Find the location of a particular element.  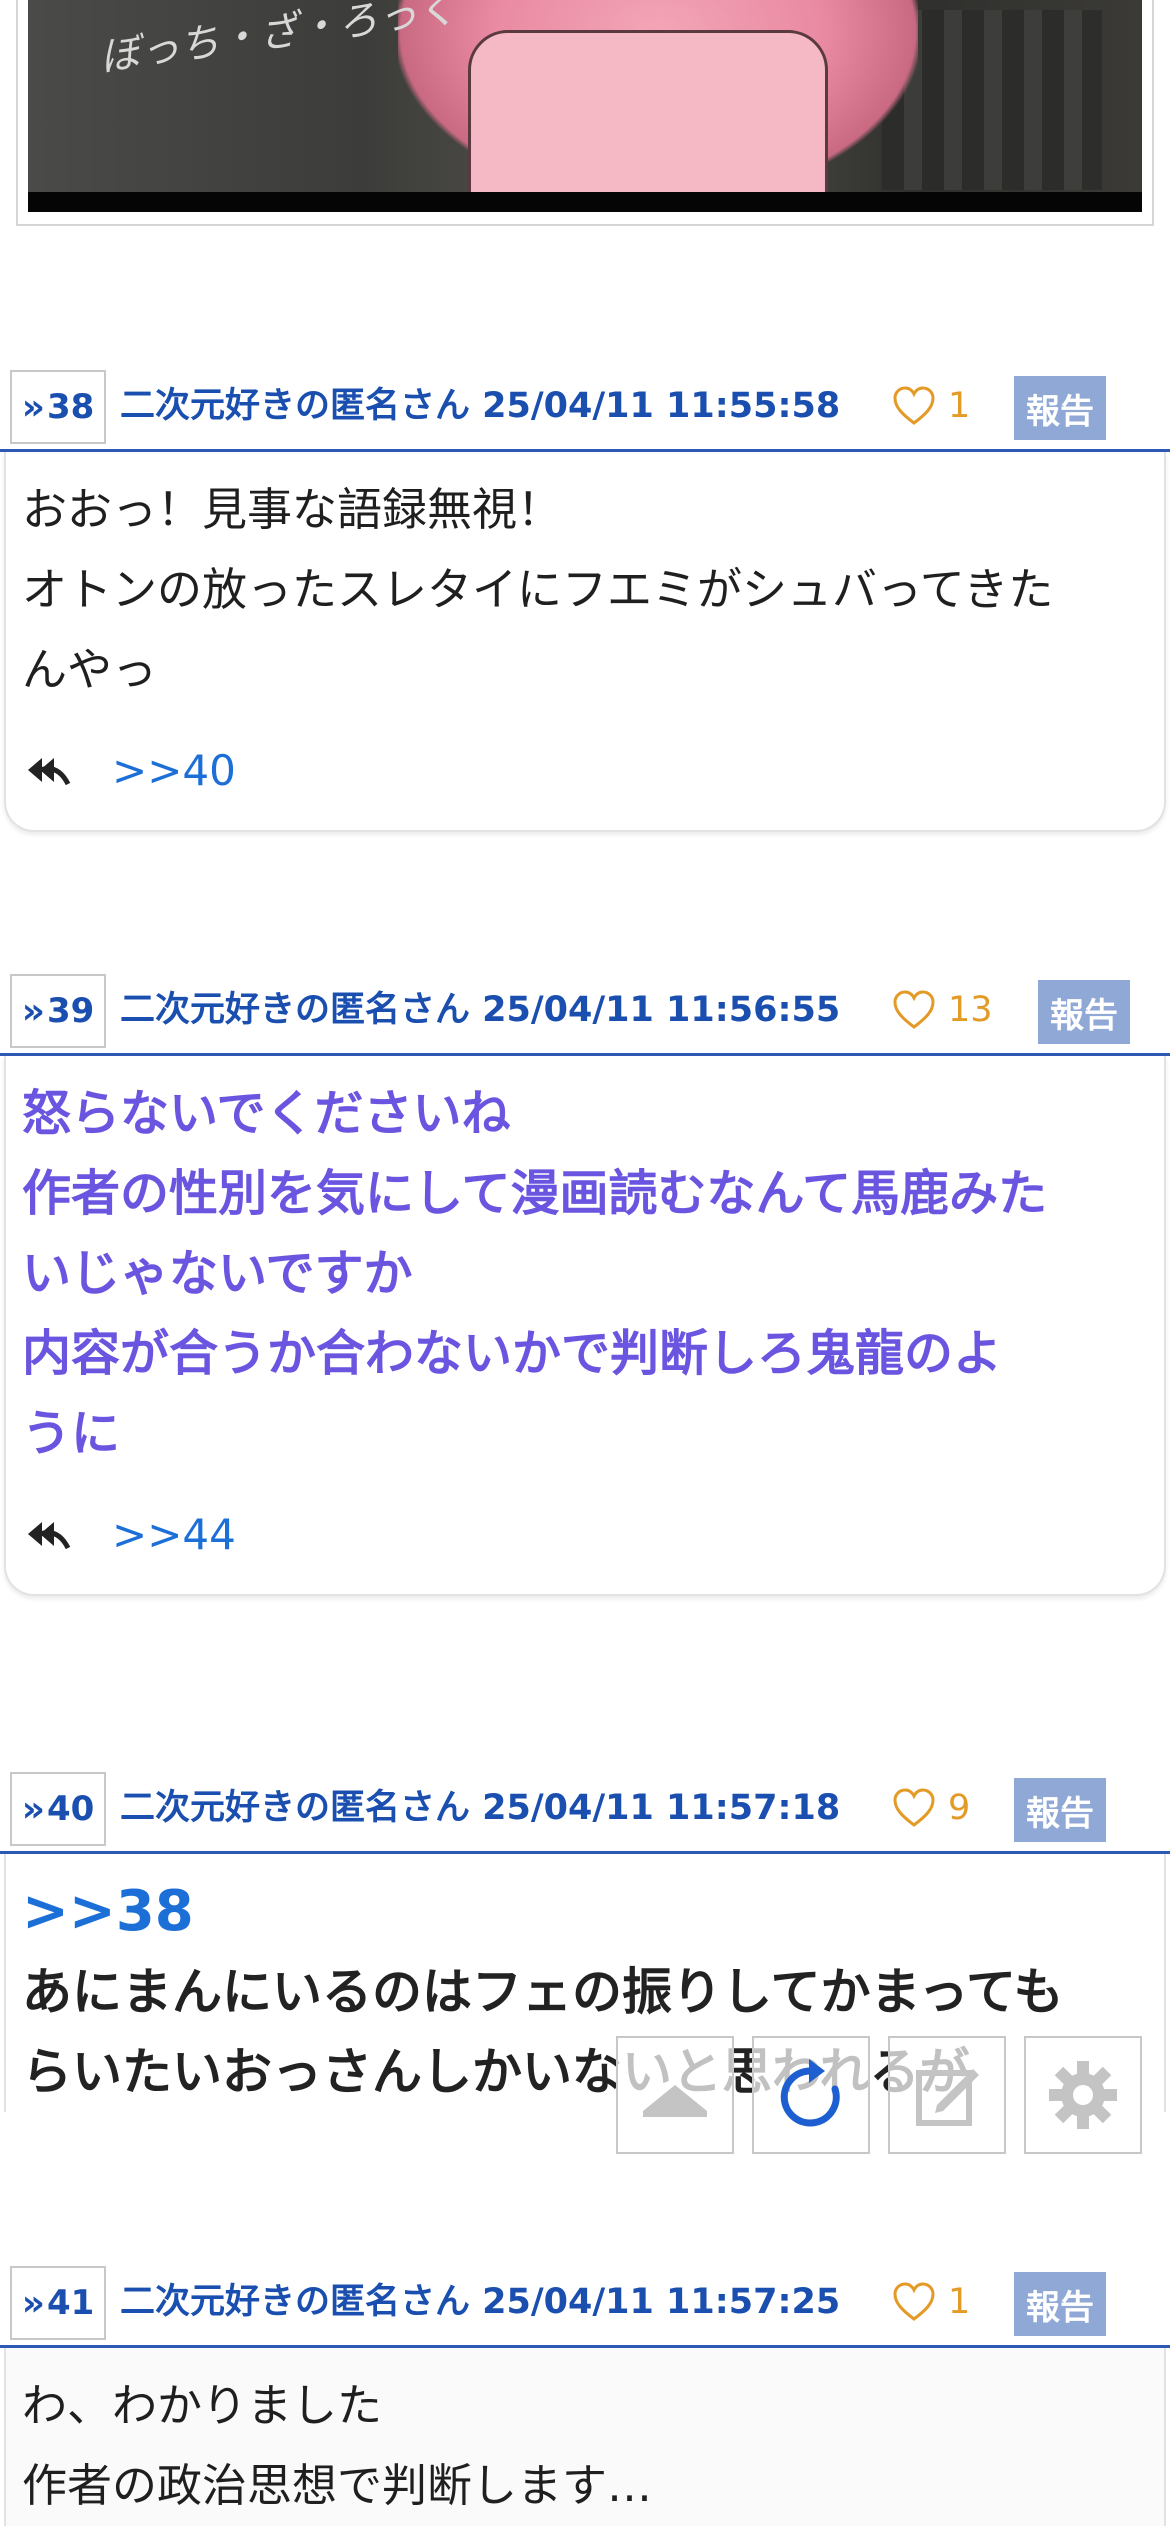

post-author-date: 二次元好きの匿名さん 25/04/11 11:55:58 is located at coordinates (480, 406).